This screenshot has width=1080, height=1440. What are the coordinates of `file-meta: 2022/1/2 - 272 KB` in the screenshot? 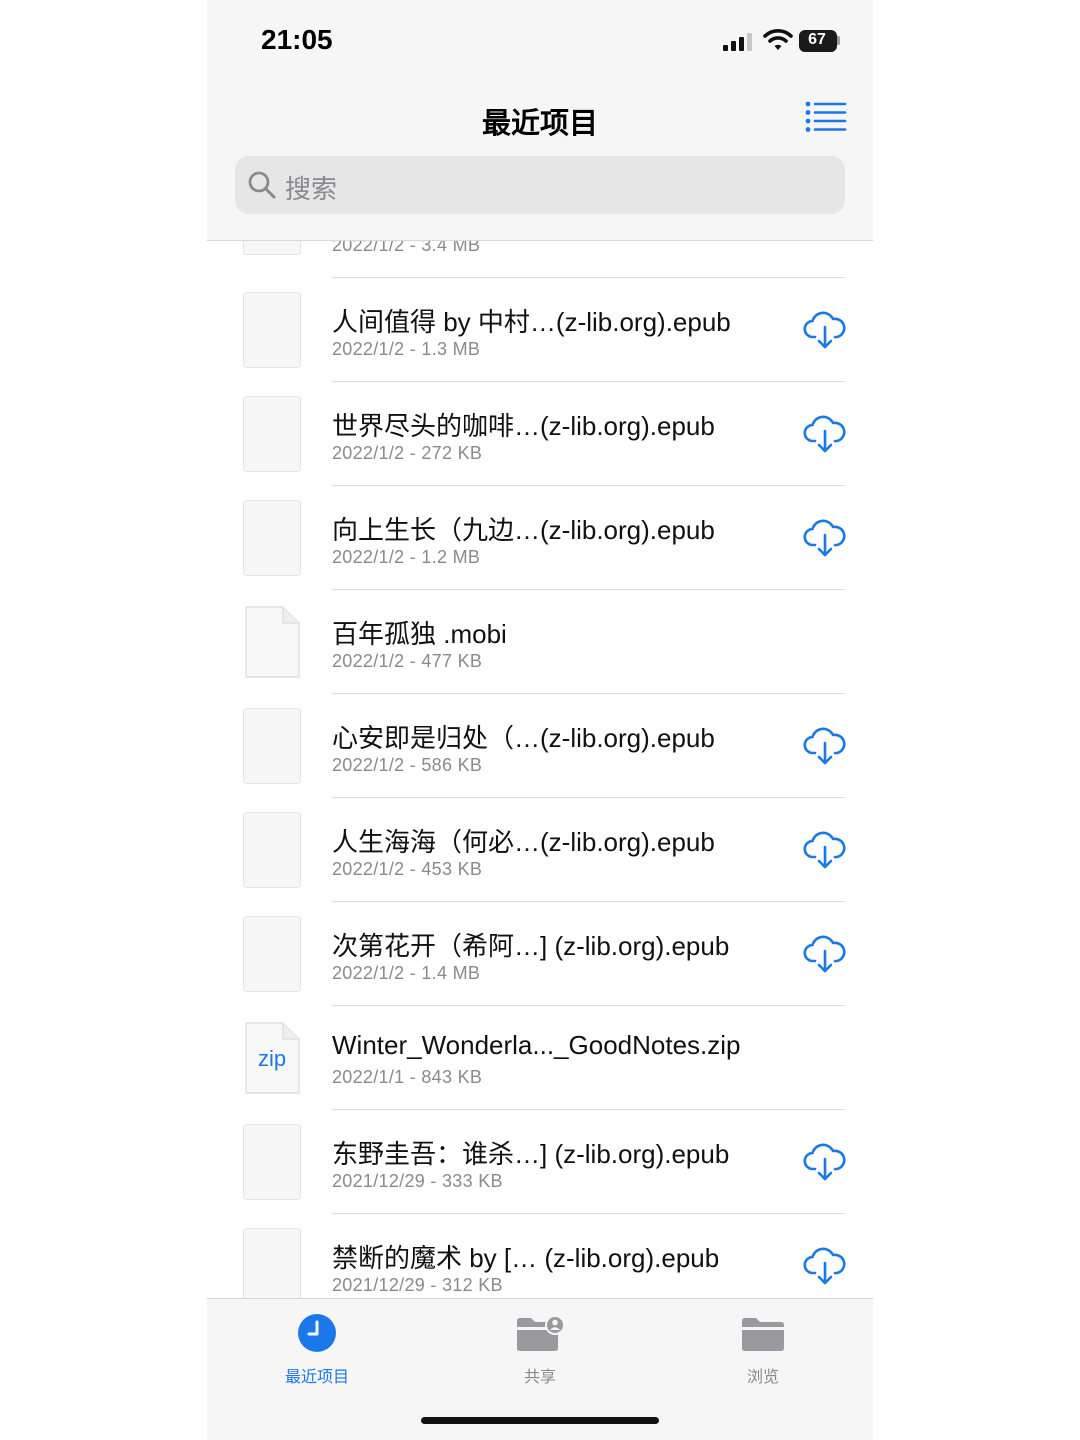 It's located at (407, 453).